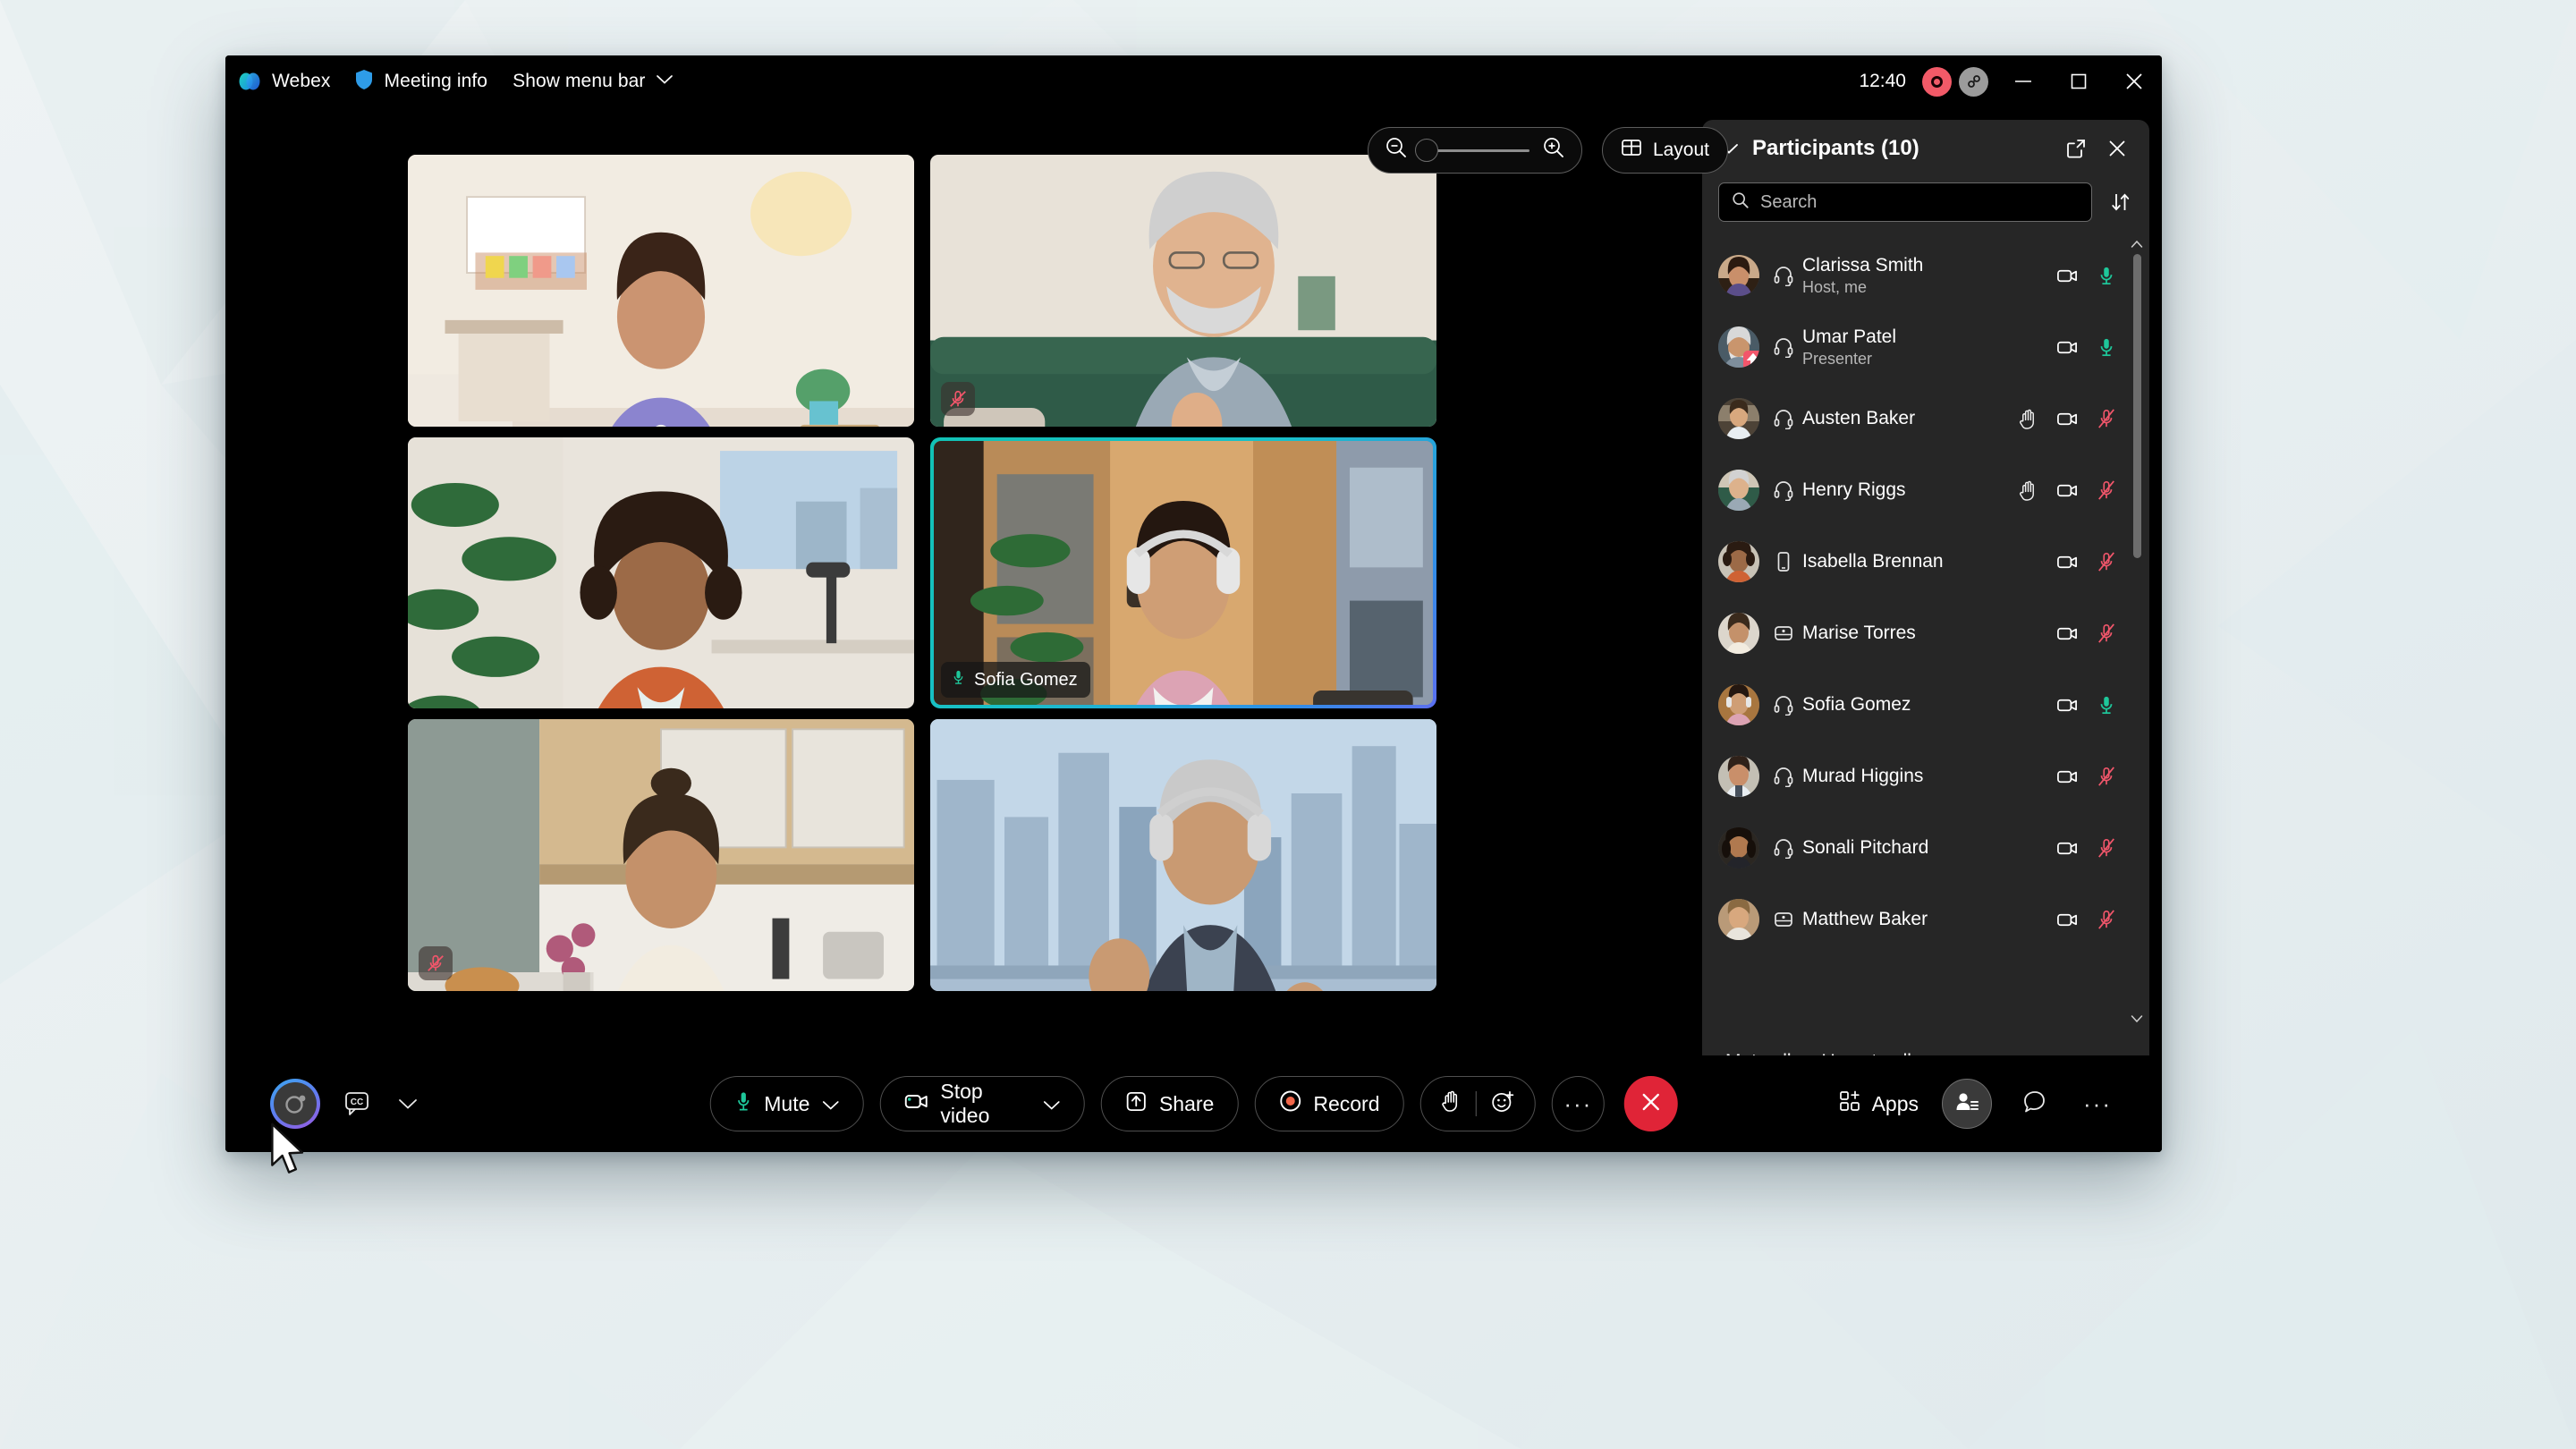 Image resolution: width=2576 pixels, height=1449 pixels. What do you see at coordinates (1919, 202) in the screenshot?
I see `search-input` at bounding box center [1919, 202].